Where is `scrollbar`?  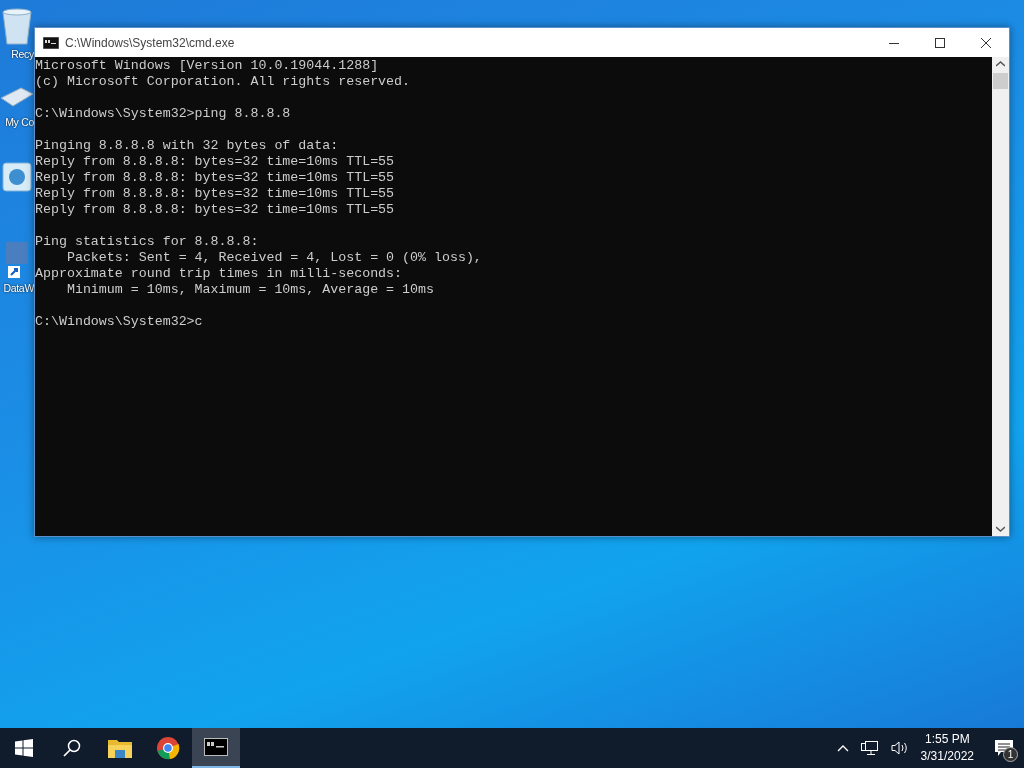 scrollbar is located at coordinates (1000, 296).